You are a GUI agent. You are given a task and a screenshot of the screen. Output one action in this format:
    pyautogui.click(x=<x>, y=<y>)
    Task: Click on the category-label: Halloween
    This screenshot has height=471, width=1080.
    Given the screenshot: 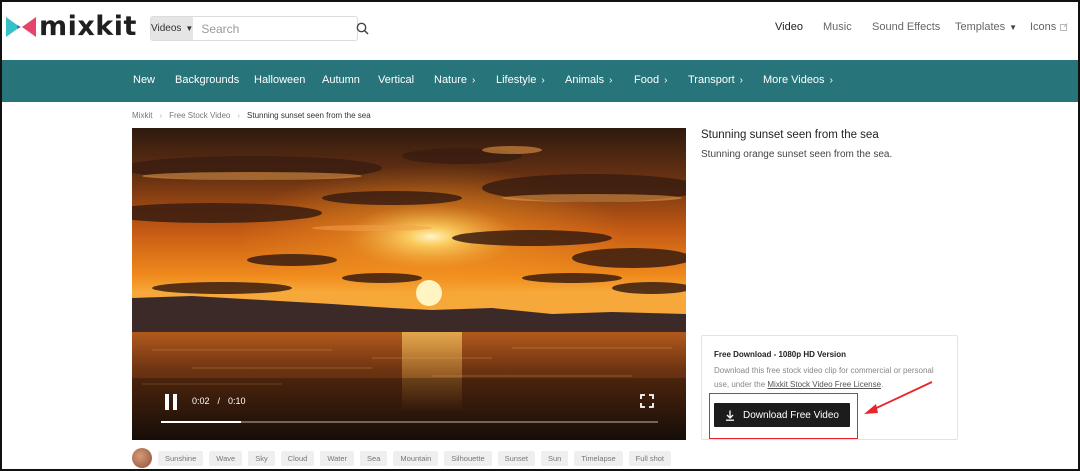 What is the action you would take?
    pyautogui.click(x=280, y=80)
    